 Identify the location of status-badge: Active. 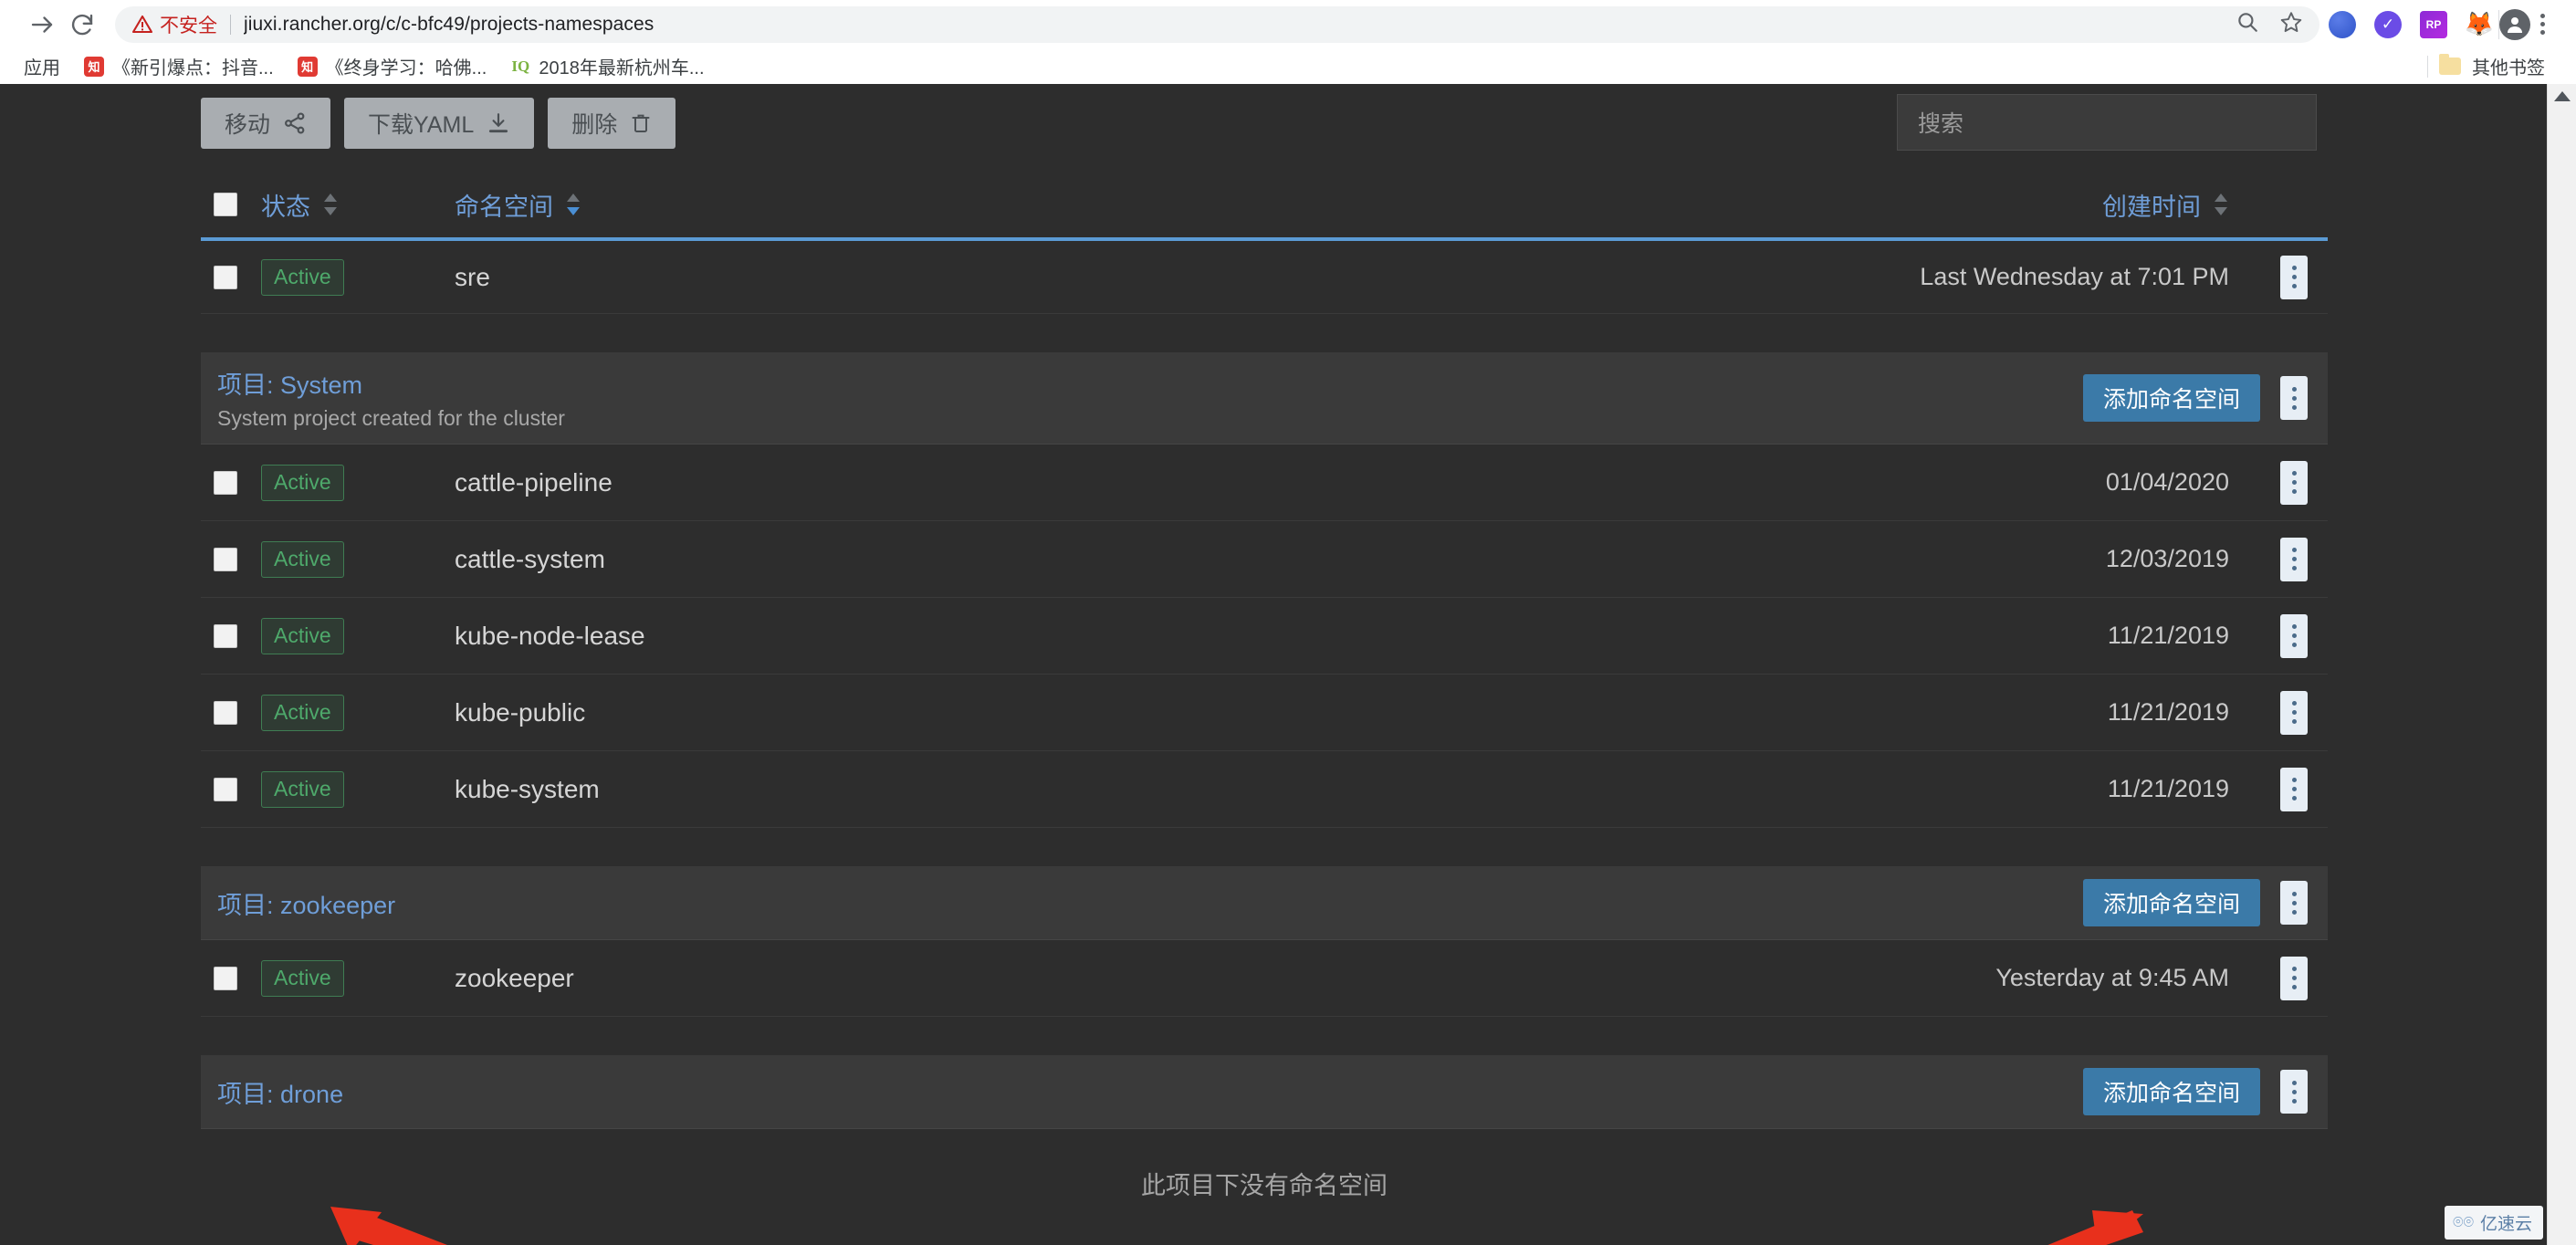
(302, 789).